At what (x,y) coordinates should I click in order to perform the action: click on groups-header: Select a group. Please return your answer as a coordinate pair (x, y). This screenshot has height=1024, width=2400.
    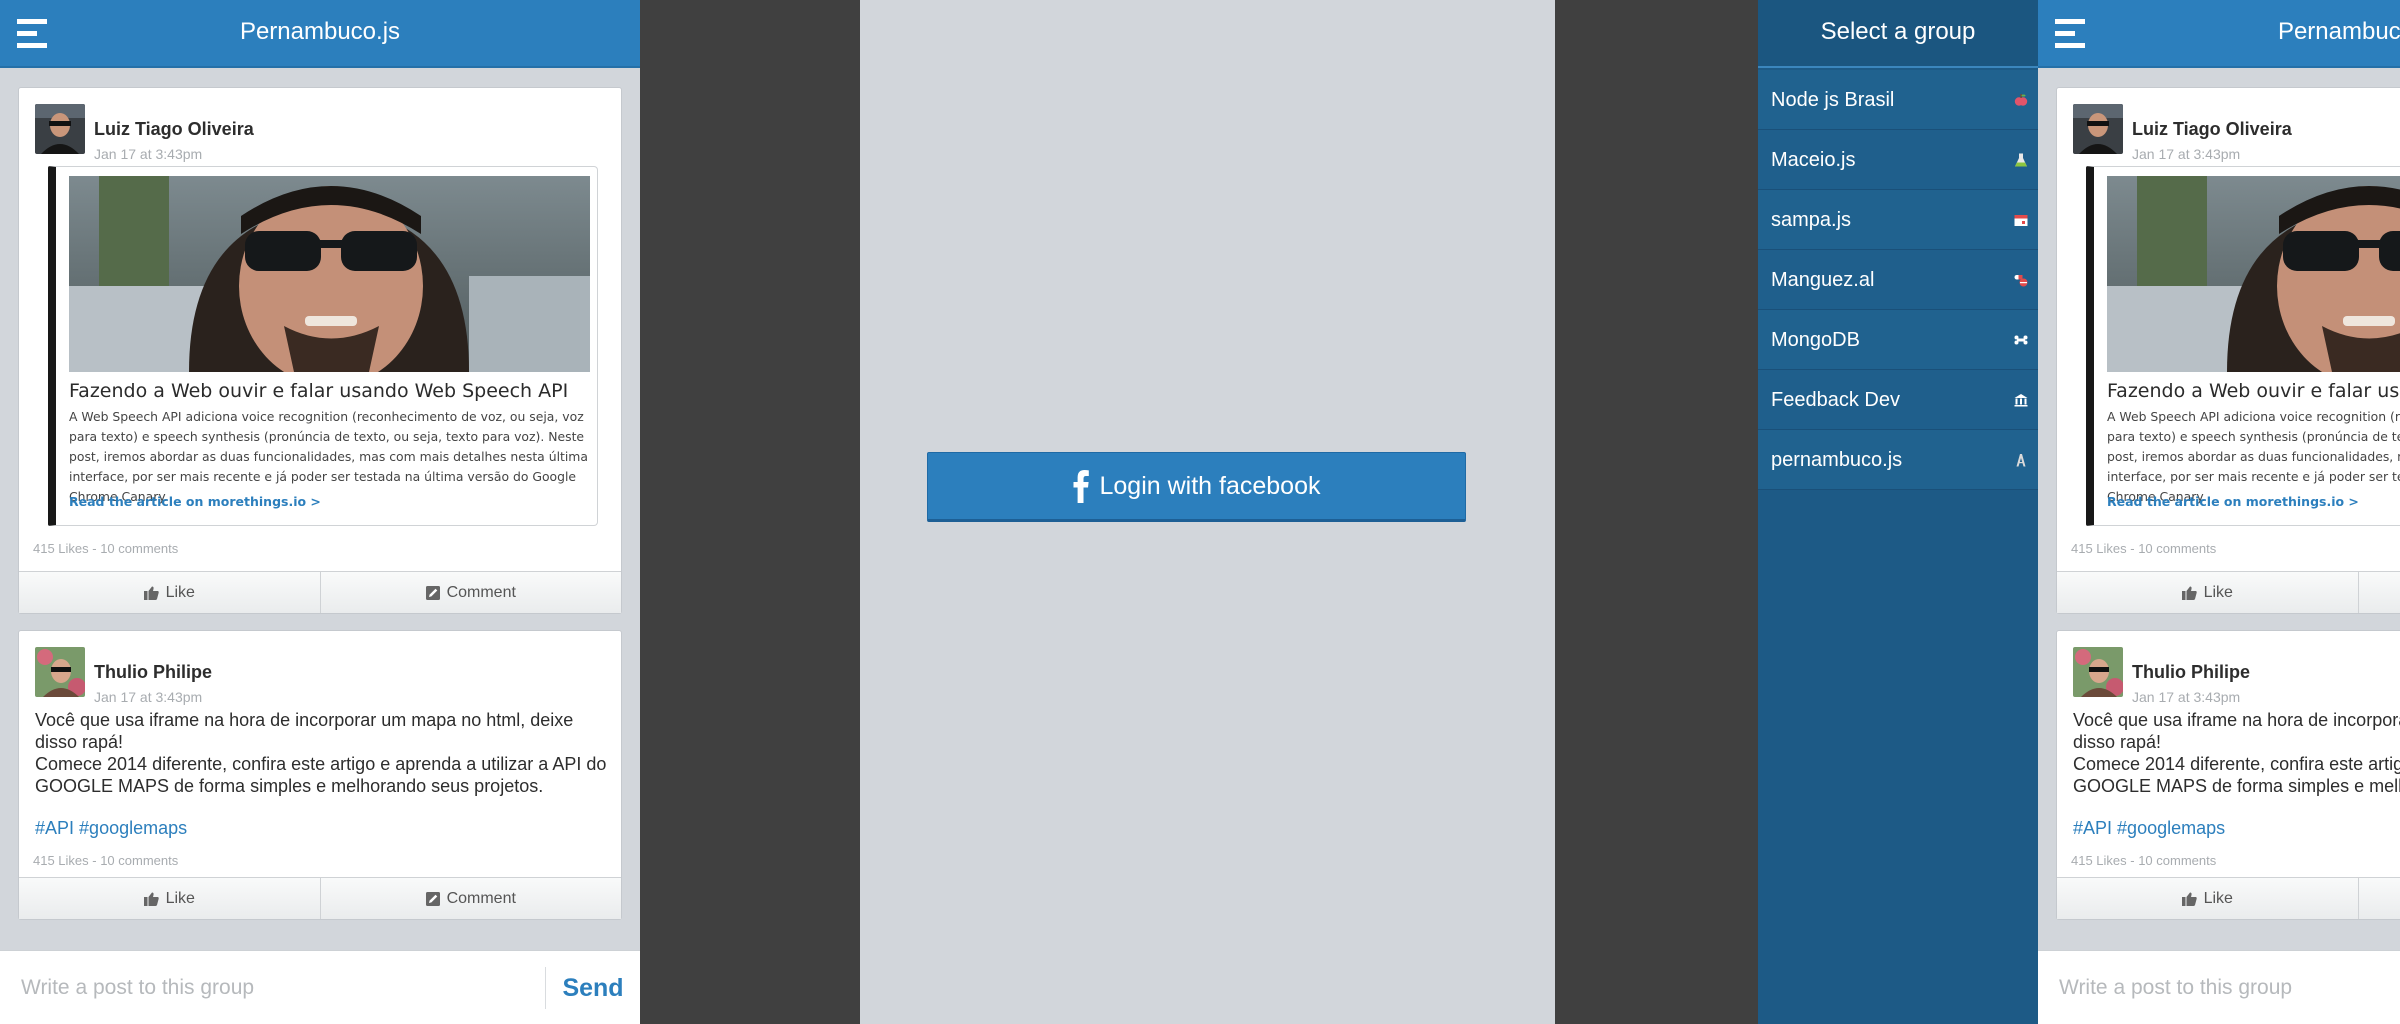
    Looking at the image, I should click on (1898, 34).